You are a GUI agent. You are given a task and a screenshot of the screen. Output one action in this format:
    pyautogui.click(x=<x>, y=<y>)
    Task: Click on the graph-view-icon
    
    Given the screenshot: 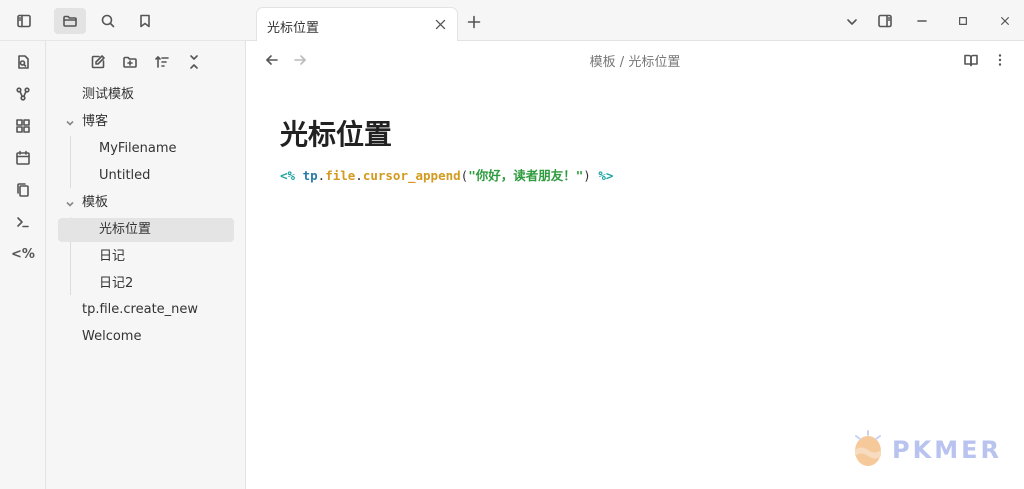 What is the action you would take?
    pyautogui.click(x=23, y=94)
    